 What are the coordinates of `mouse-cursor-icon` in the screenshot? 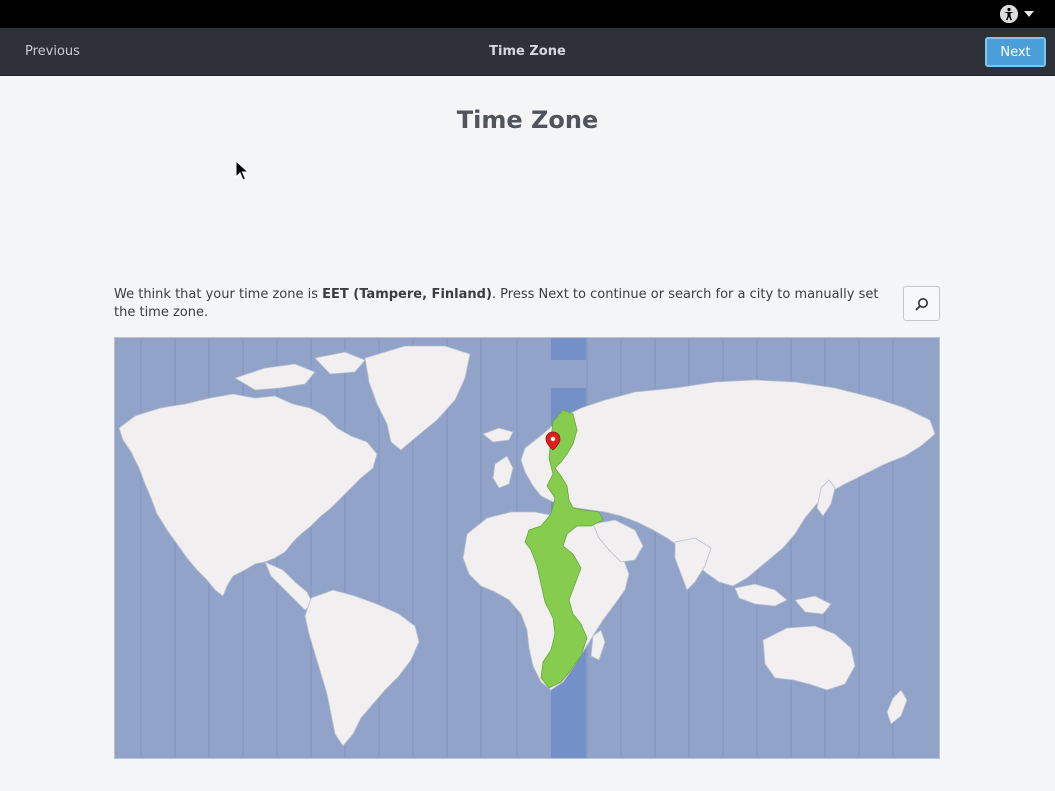 It's located at (242, 170).